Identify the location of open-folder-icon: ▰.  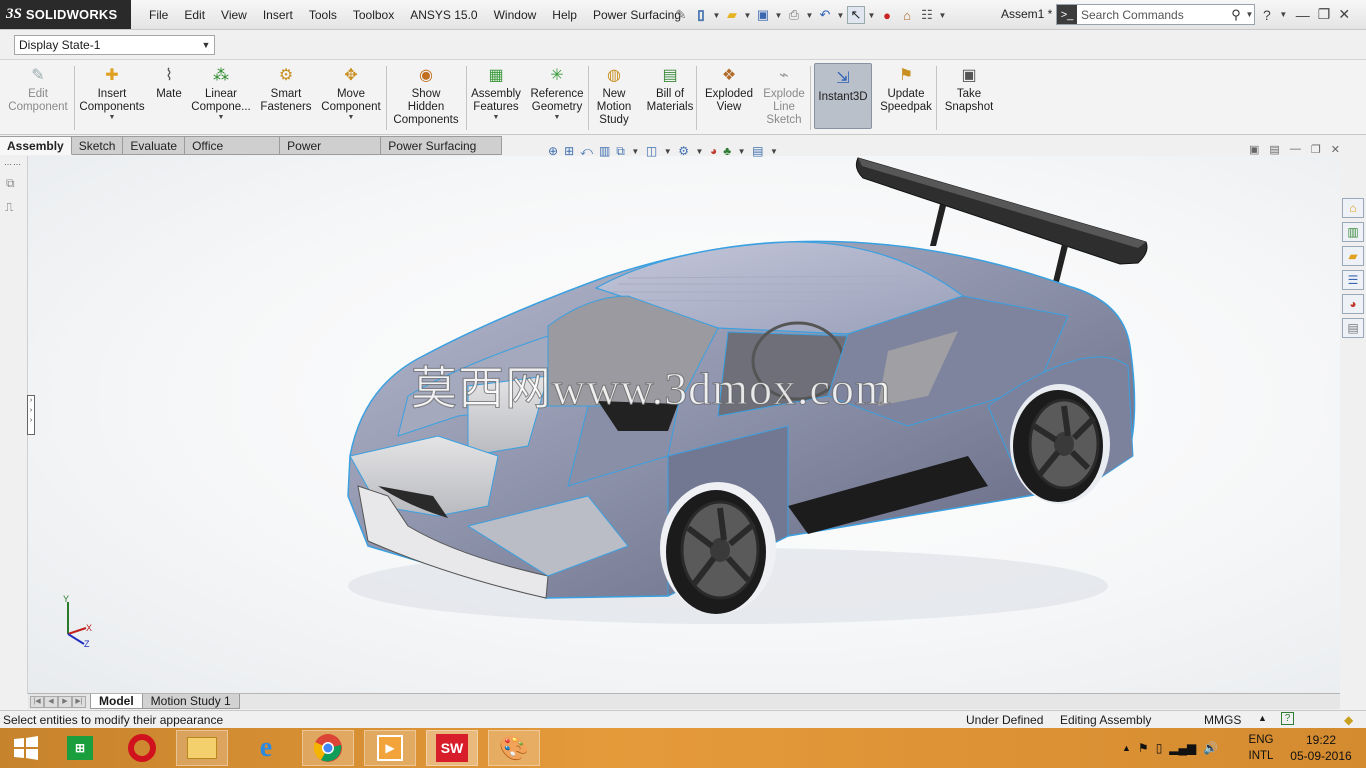
(732, 15).